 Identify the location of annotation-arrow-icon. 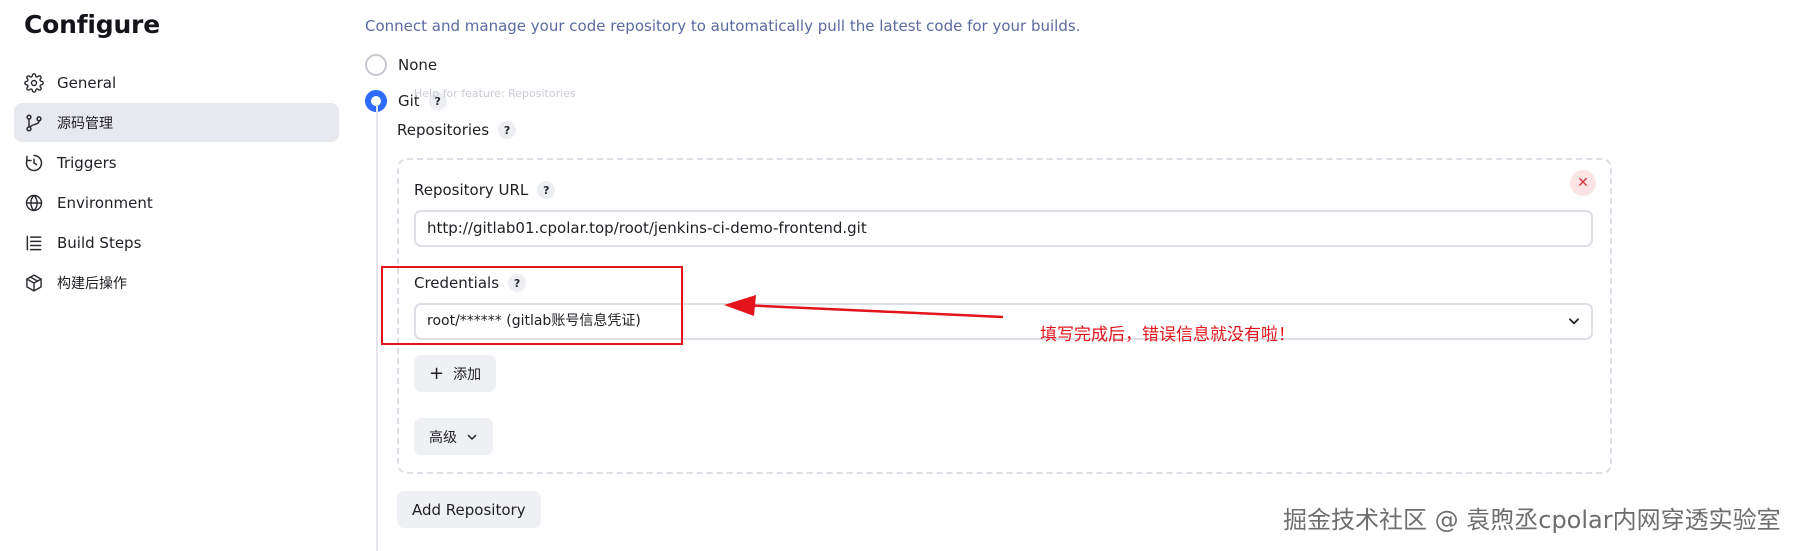
(864, 307).